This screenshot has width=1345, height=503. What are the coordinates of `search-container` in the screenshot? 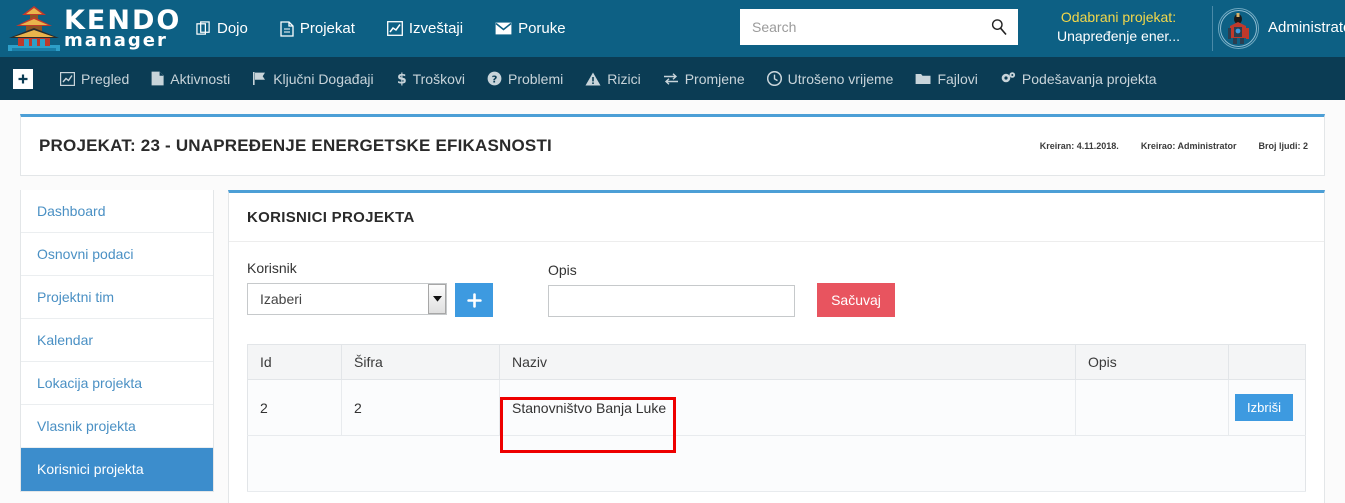 It's located at (879, 27).